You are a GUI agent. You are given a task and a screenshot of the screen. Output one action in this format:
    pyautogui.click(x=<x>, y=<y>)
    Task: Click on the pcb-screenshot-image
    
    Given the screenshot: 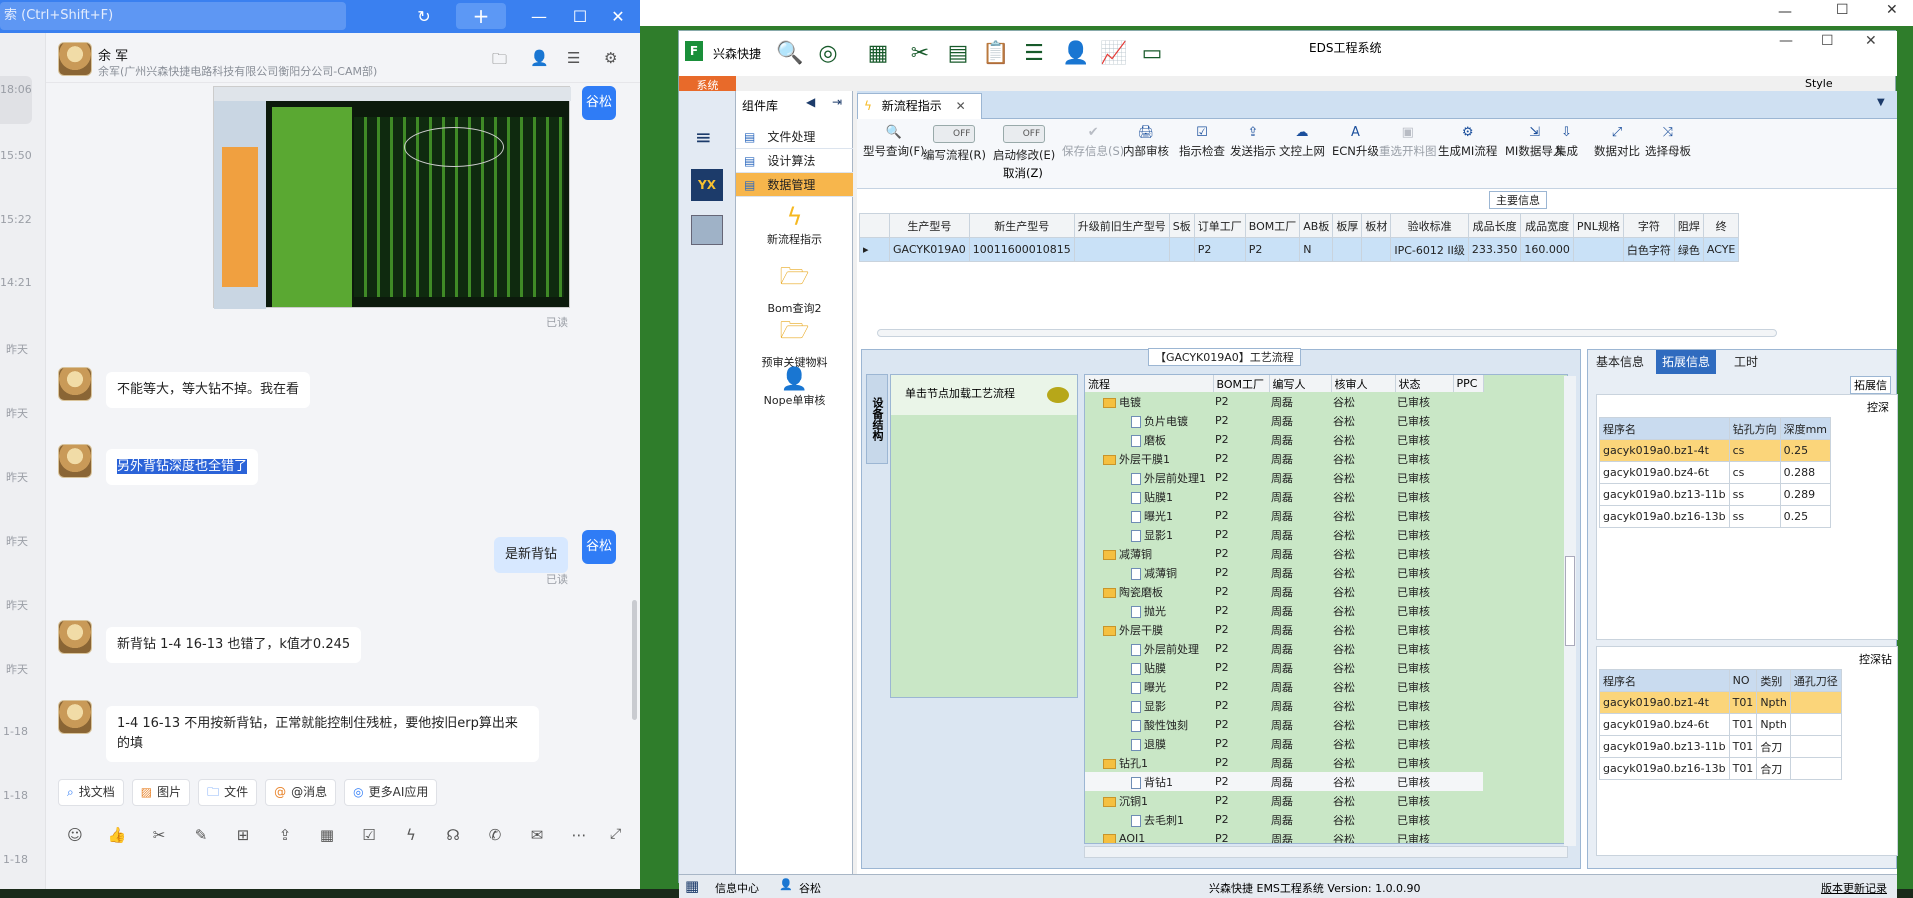 What is the action you would take?
    pyautogui.click(x=392, y=197)
    